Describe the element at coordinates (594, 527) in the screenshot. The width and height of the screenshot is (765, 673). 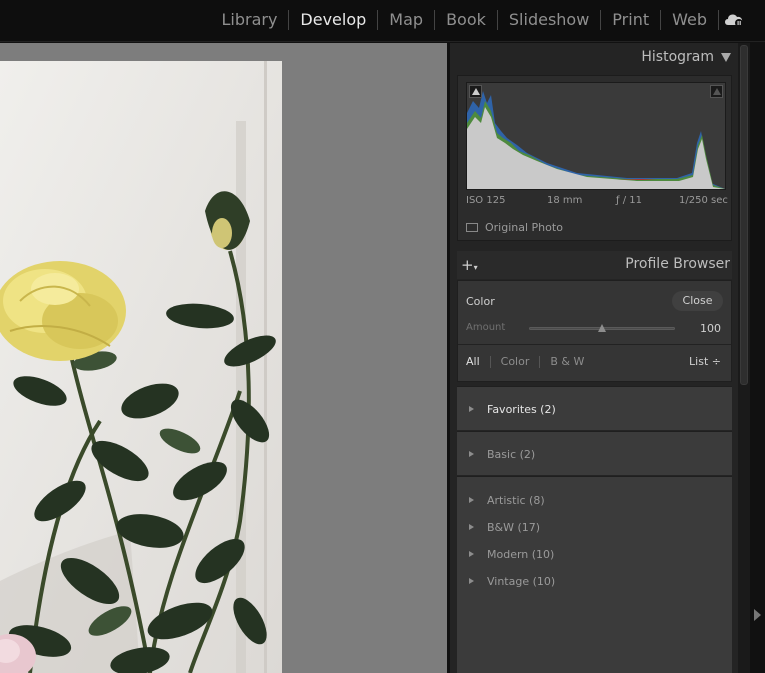
I see `profile-group-bw: B&W (17)` at that location.